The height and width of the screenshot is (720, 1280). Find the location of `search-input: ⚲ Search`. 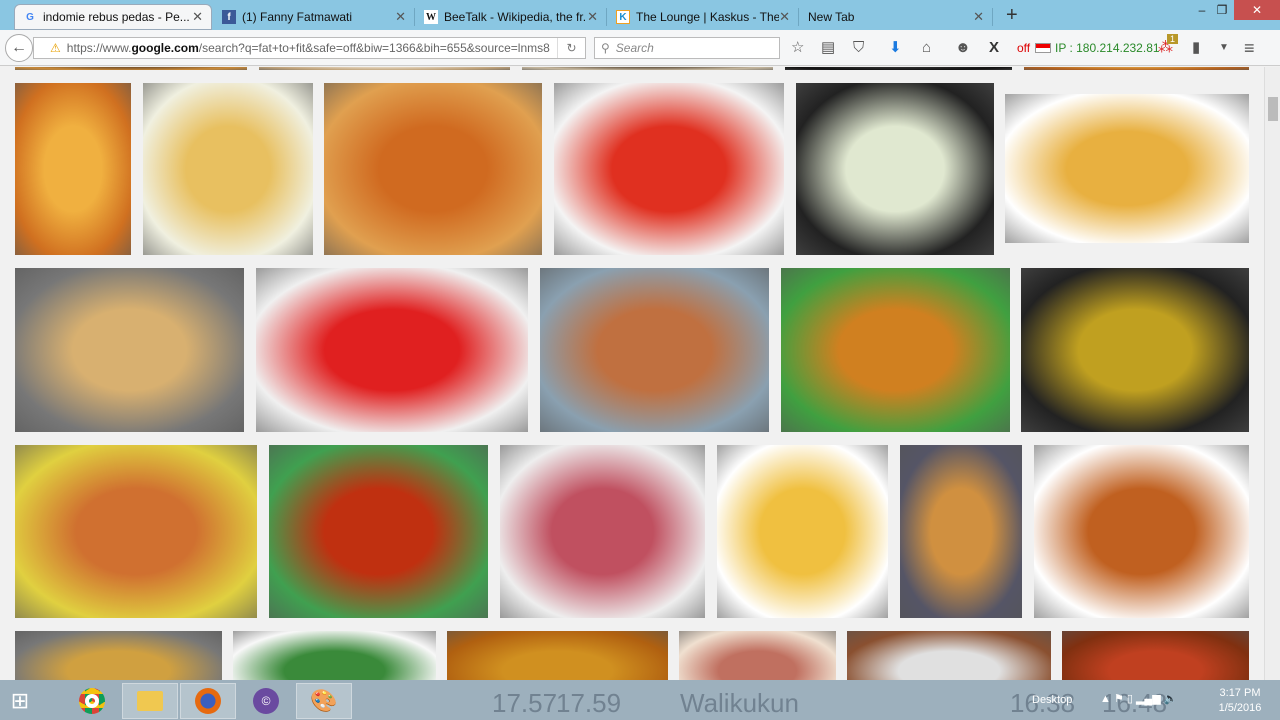

search-input: ⚲ Search is located at coordinates (687, 48).